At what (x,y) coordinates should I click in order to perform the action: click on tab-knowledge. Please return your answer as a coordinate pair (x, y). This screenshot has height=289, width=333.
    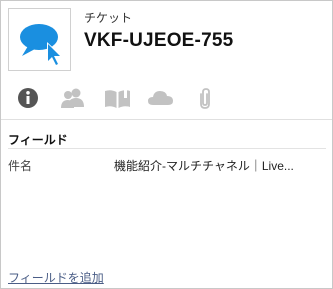
    Looking at the image, I should click on (118, 99).